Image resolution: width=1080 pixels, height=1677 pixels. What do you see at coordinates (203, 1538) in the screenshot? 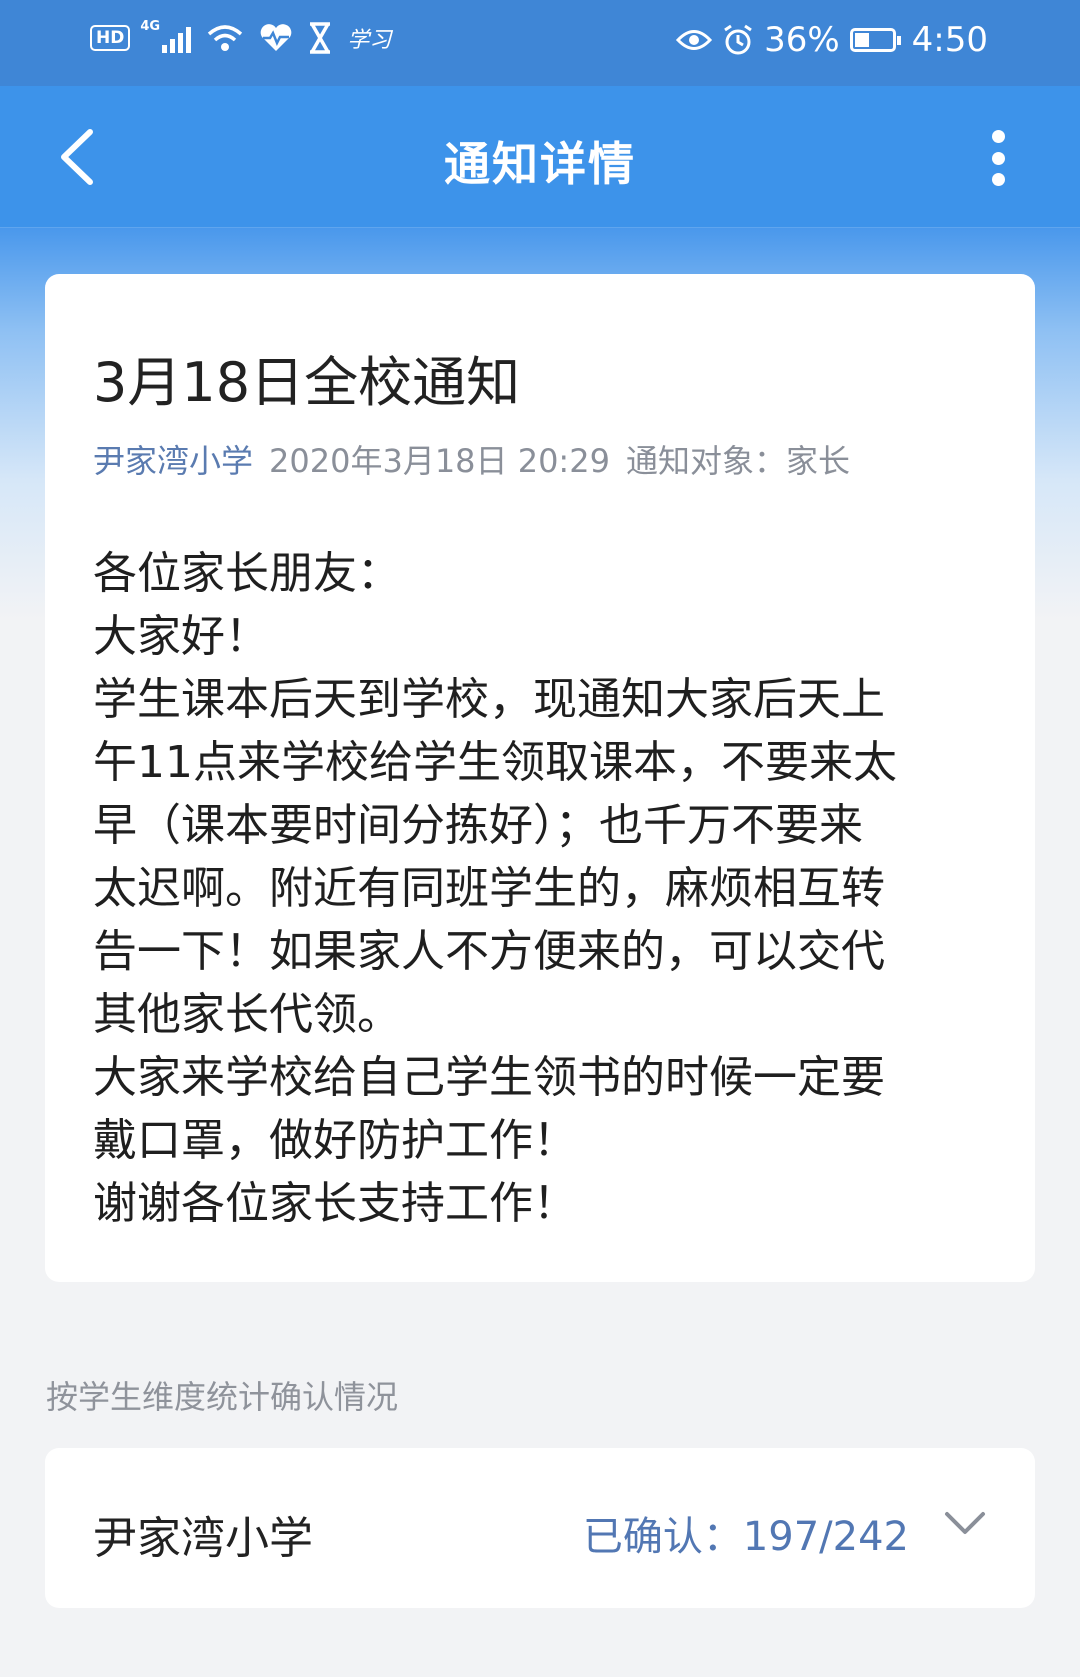
I see `stats-school-name: 尹家湾小学` at bounding box center [203, 1538].